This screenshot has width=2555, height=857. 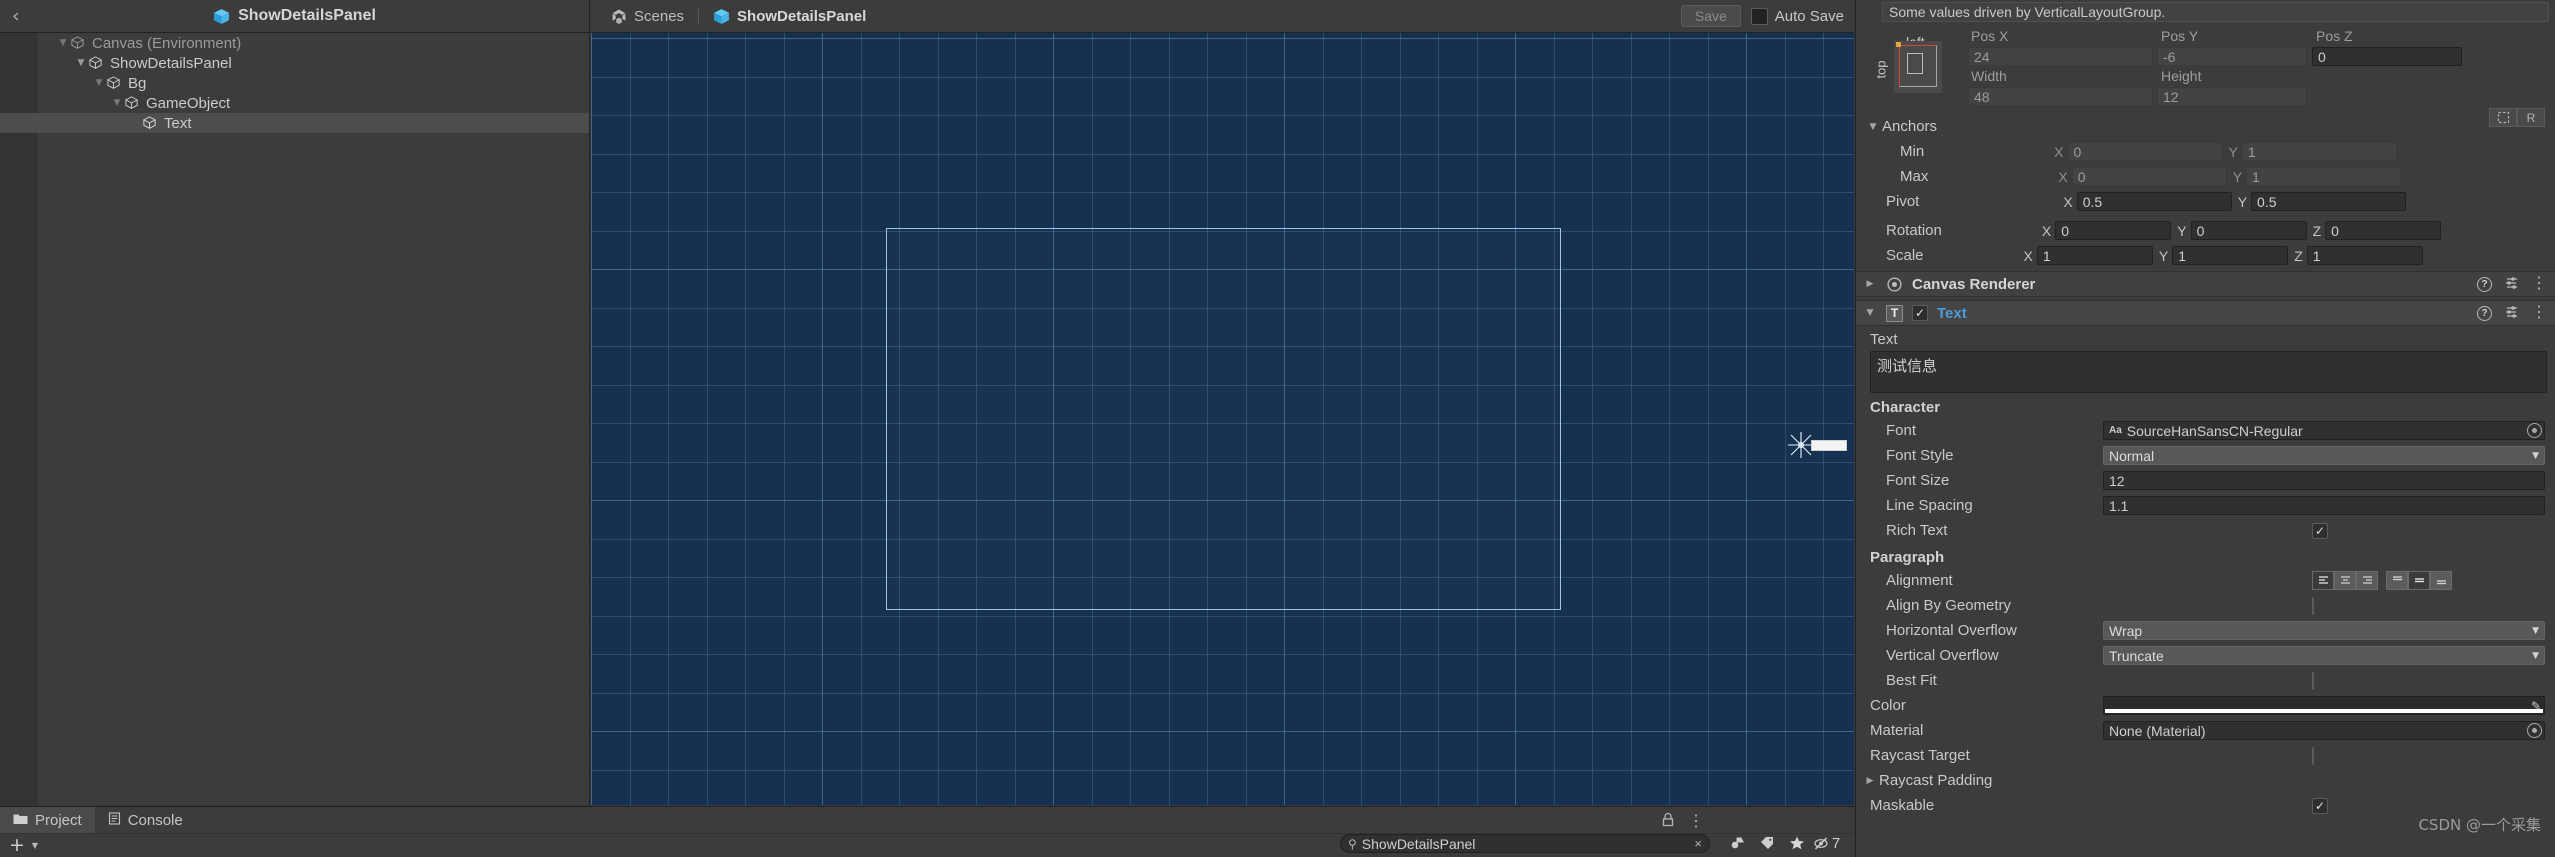 I want to click on scale-y-field: 1, so click(x=2230, y=255).